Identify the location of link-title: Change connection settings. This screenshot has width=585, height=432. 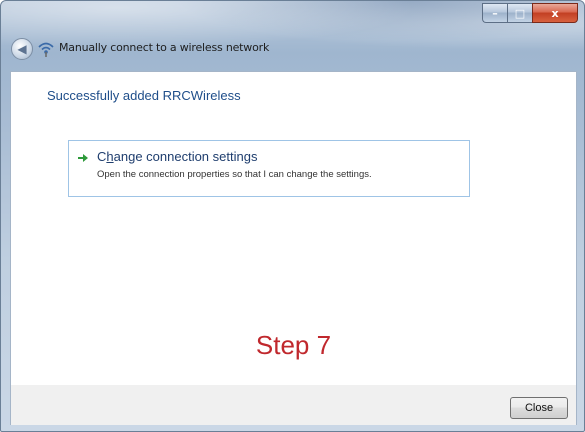
(177, 156).